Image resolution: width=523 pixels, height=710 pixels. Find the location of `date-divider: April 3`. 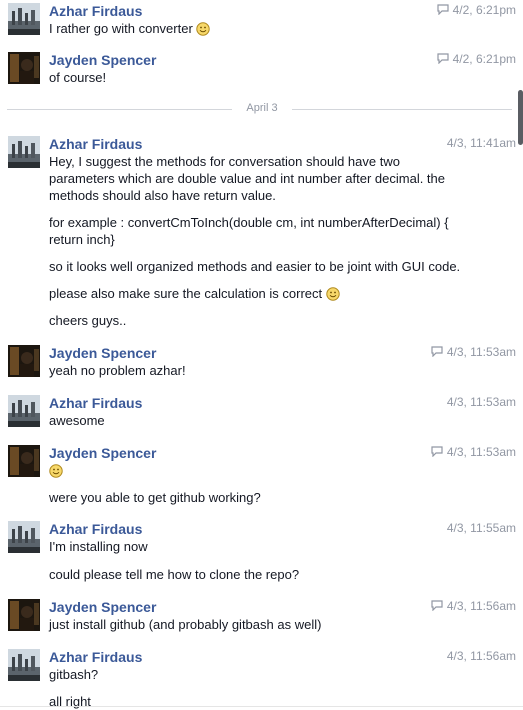

date-divider: April 3 is located at coordinates (259, 108).